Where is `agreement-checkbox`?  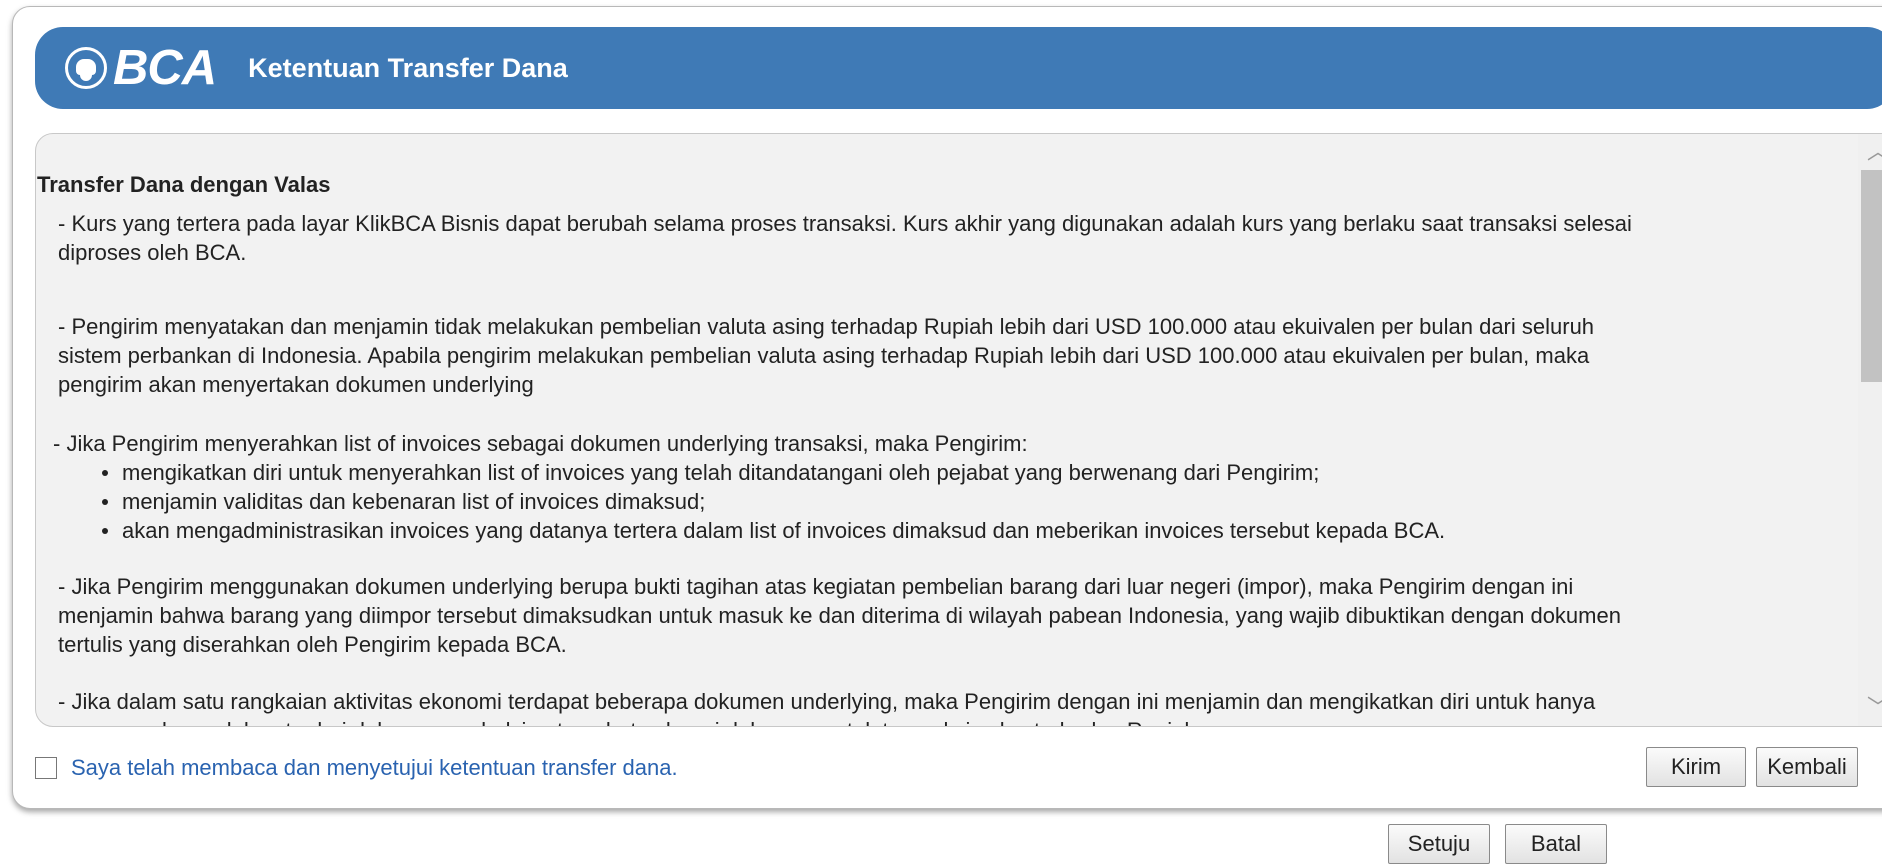 agreement-checkbox is located at coordinates (46, 768).